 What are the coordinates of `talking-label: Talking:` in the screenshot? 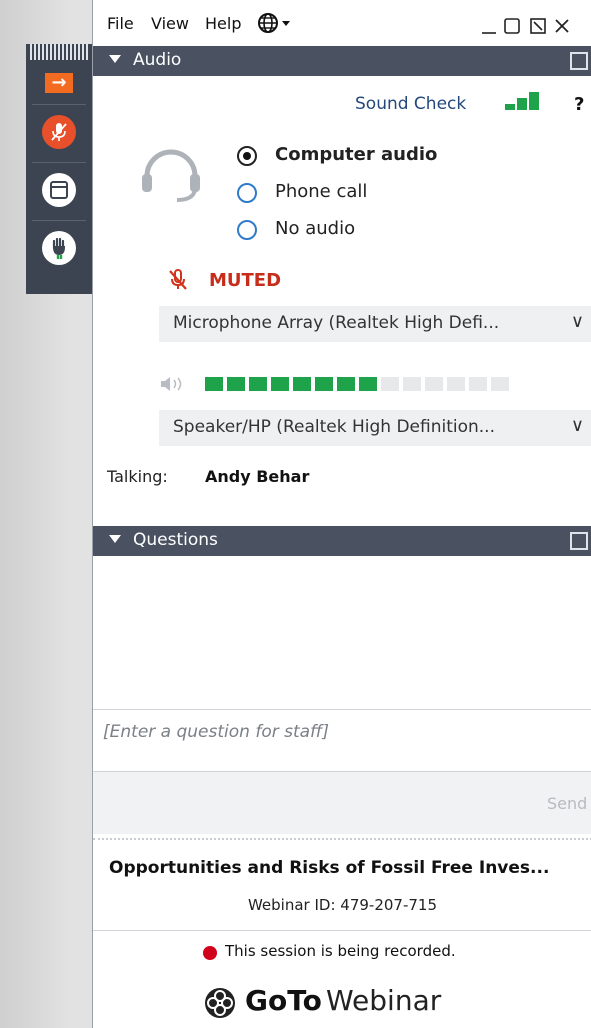 It's located at (137, 476).